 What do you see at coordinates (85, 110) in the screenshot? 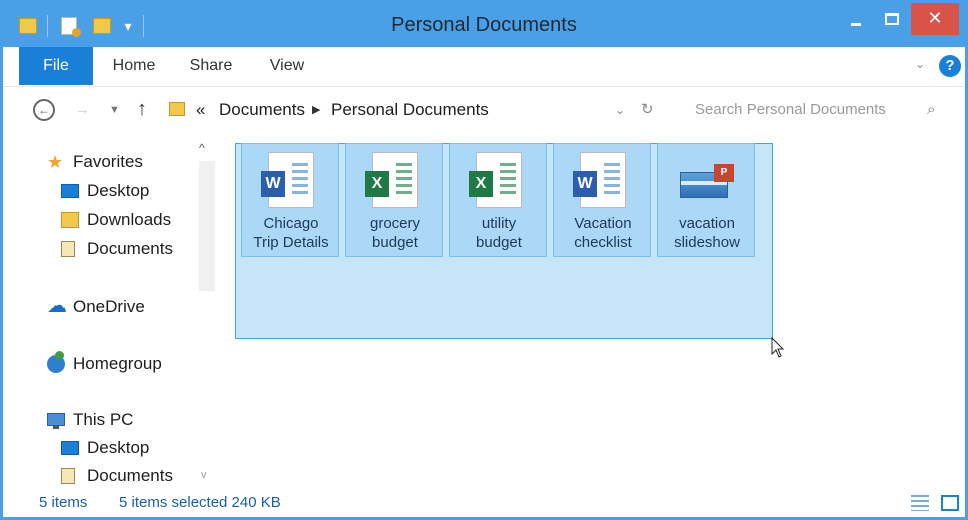
I see `forward-button: →` at bounding box center [85, 110].